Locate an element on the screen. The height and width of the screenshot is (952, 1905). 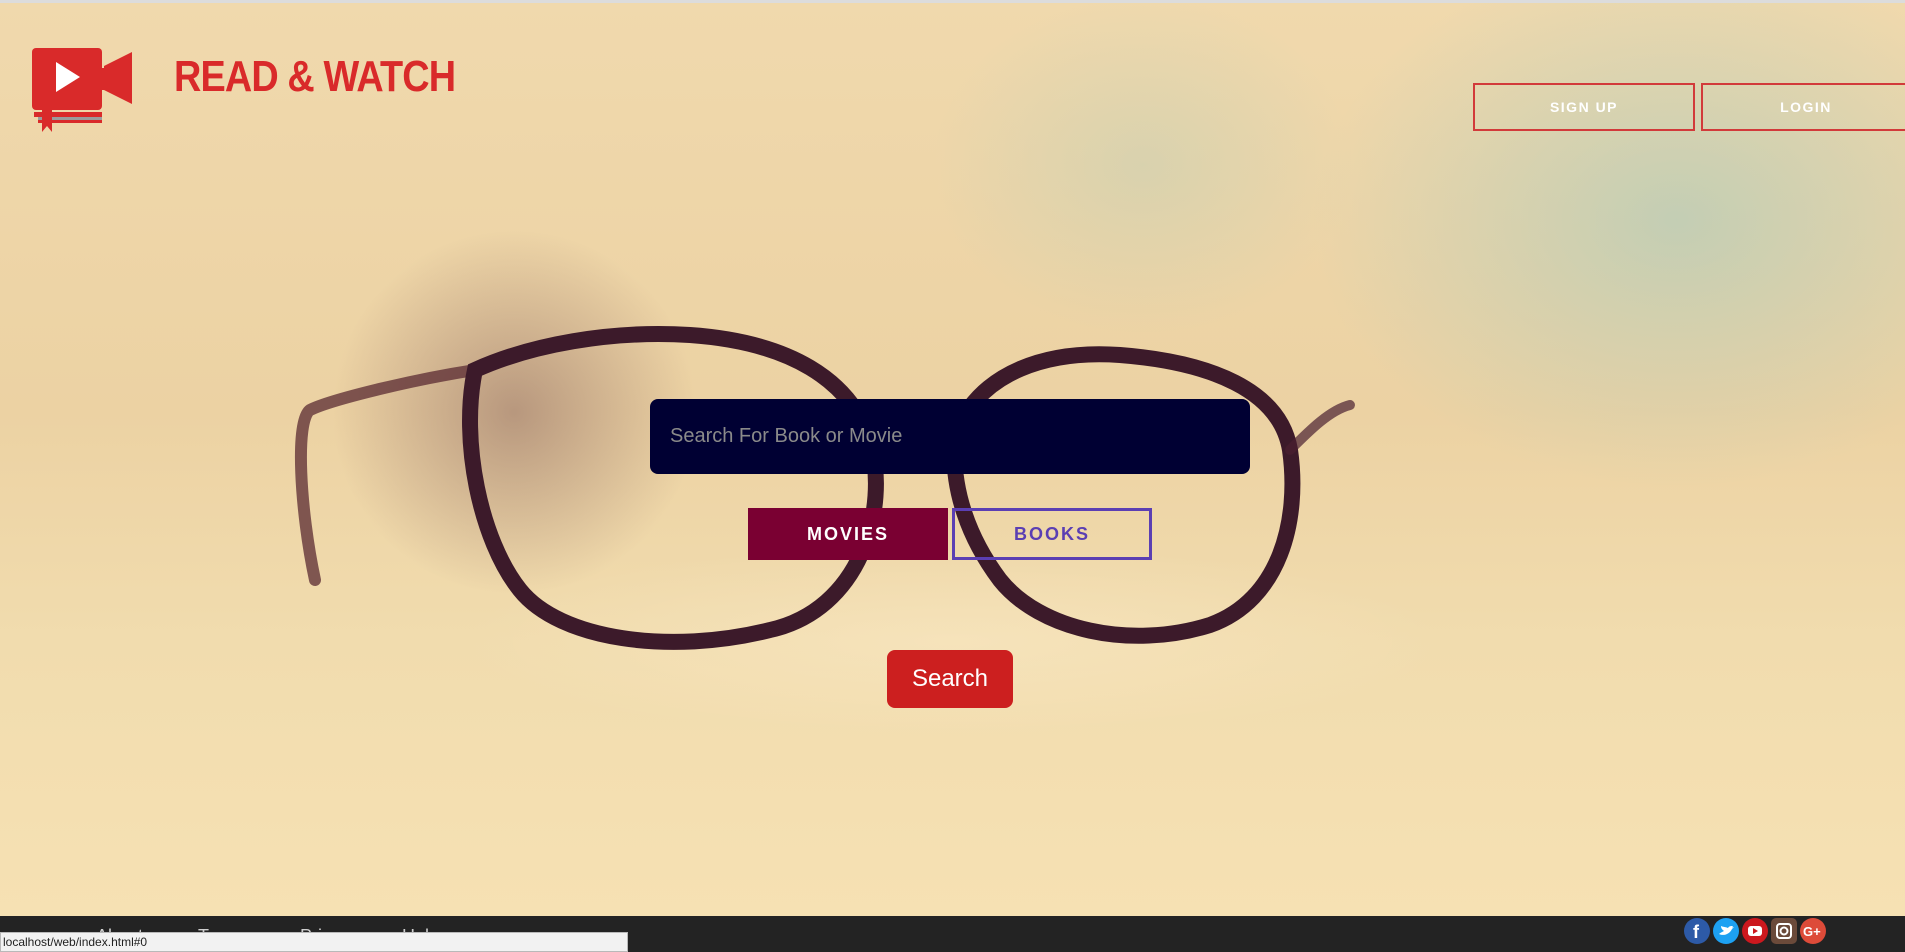
youtube-icon is located at coordinates (1755, 931).